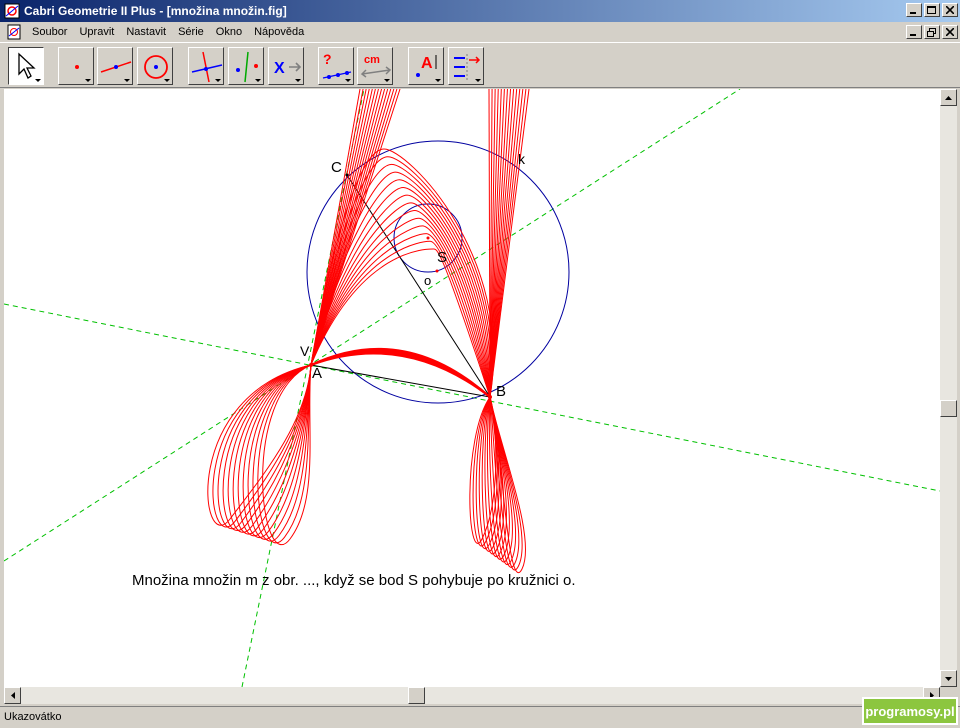  I want to click on arrow-up-icon, so click(948, 97).